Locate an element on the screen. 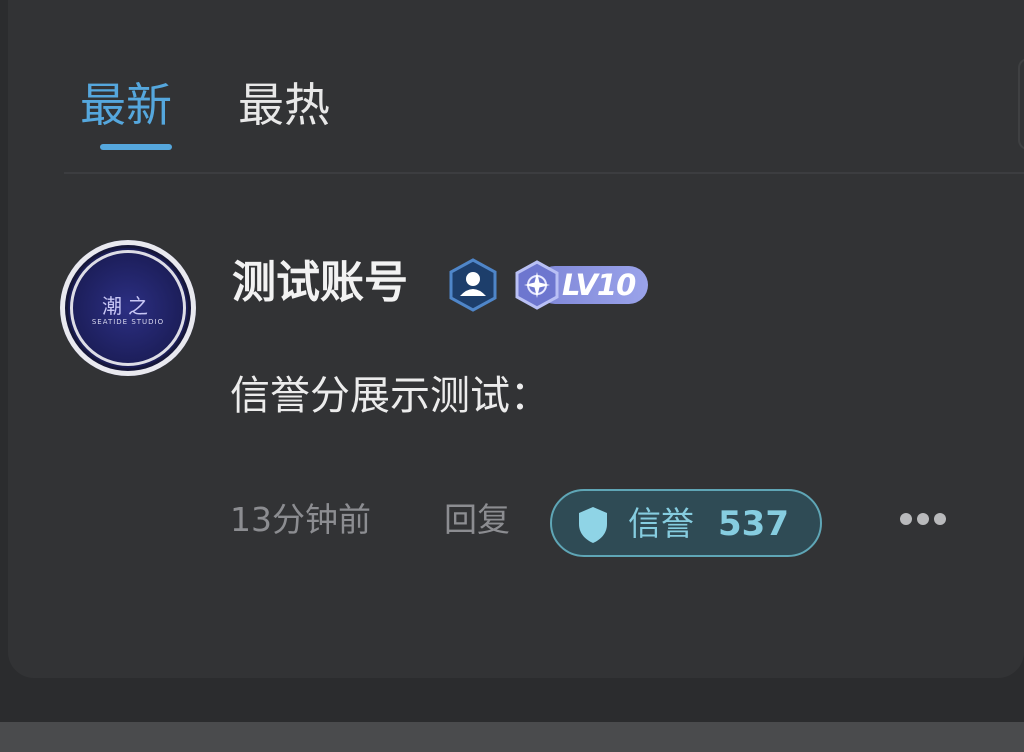  tabs-divider is located at coordinates (544, 173).